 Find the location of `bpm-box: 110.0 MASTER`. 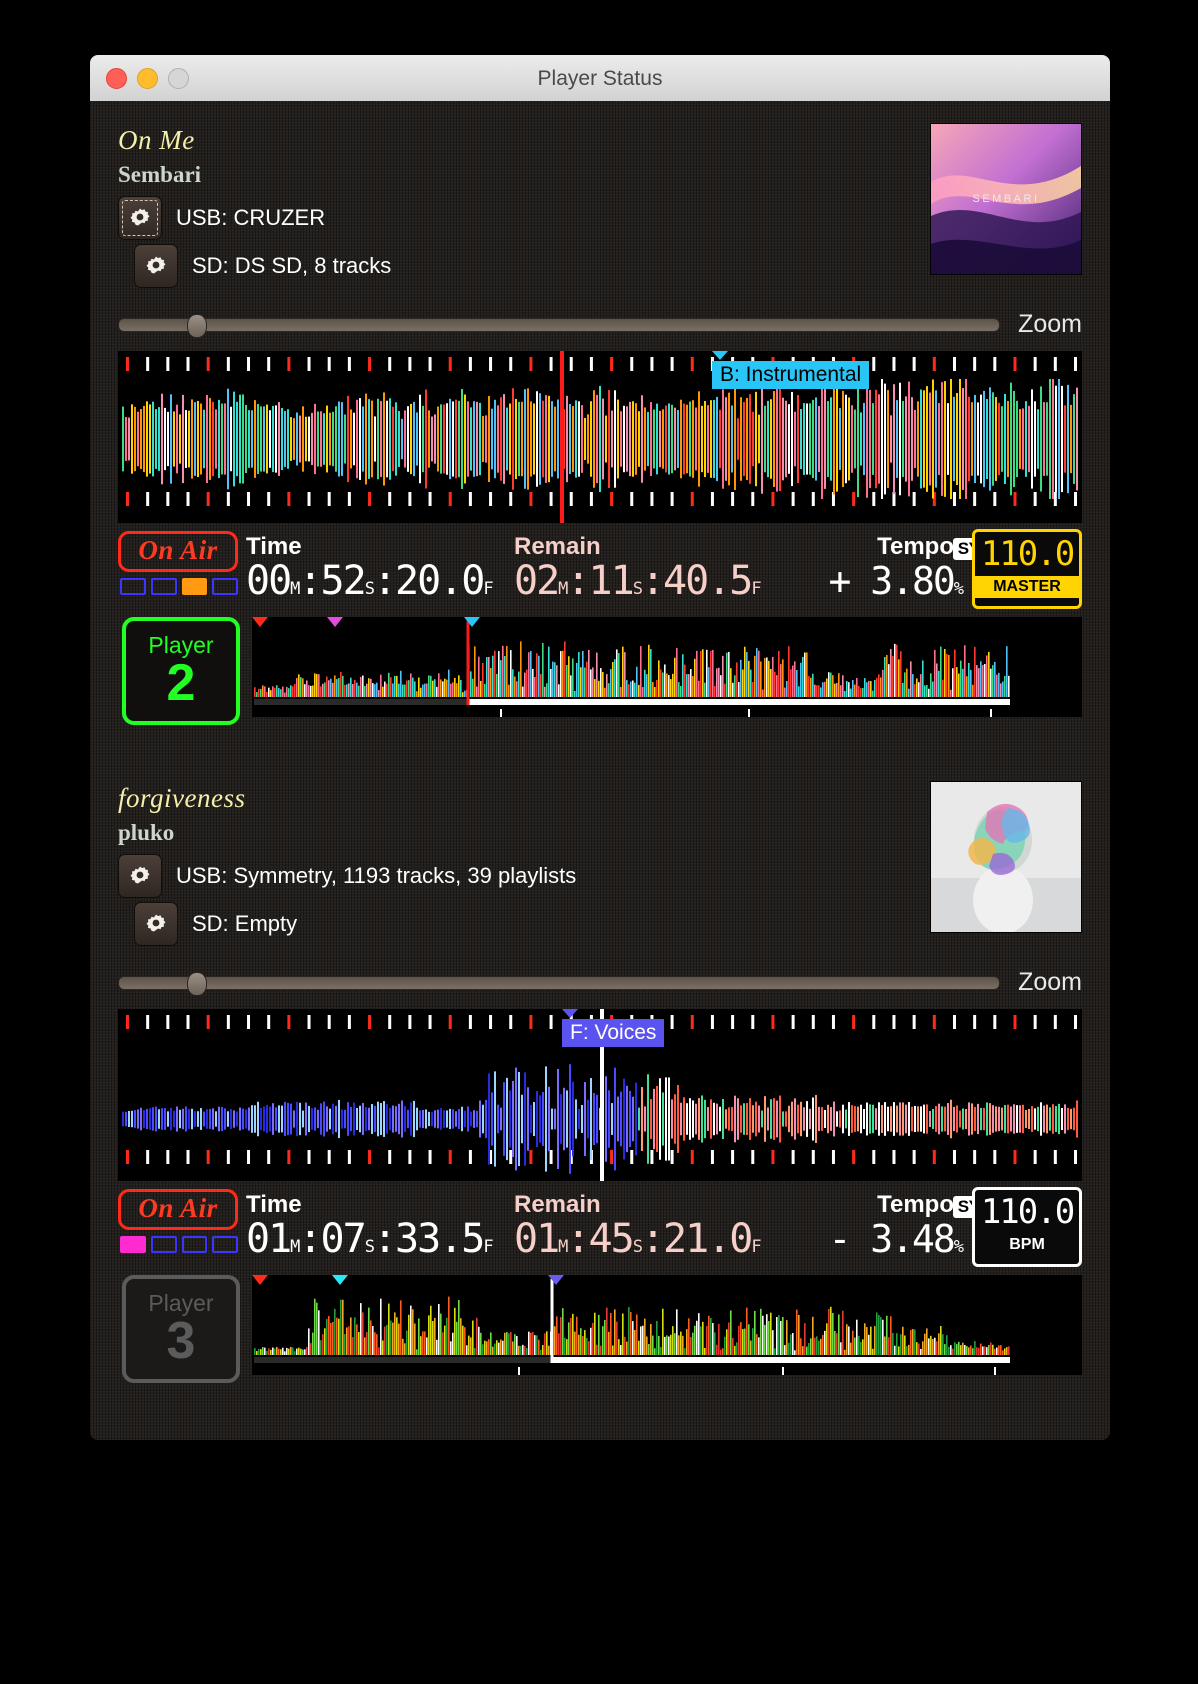

bpm-box: 110.0 MASTER is located at coordinates (1027, 569).